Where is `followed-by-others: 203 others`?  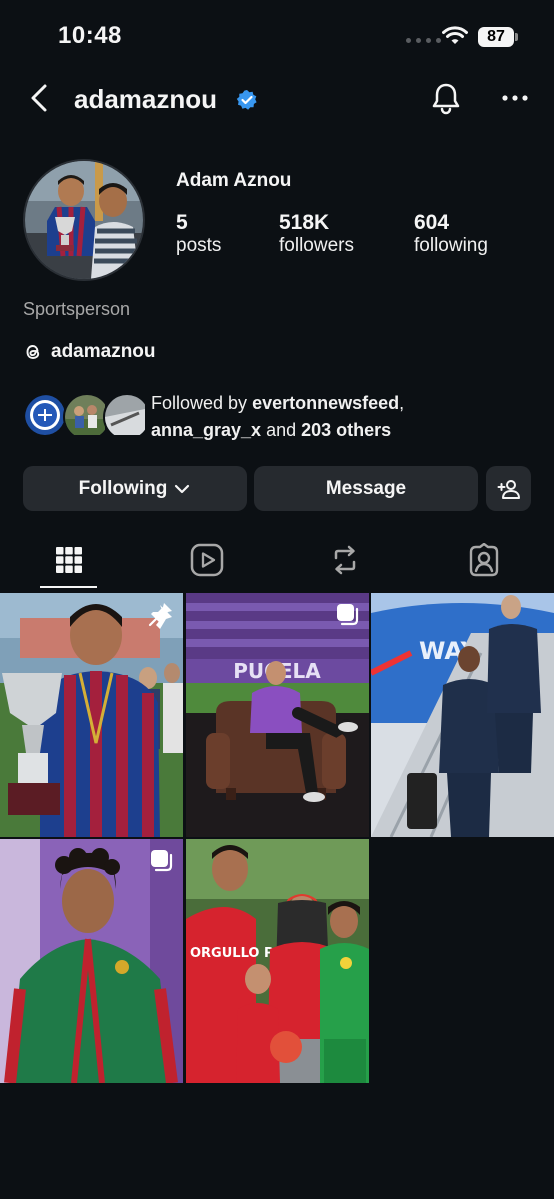 followed-by-others: 203 others is located at coordinates (346, 430).